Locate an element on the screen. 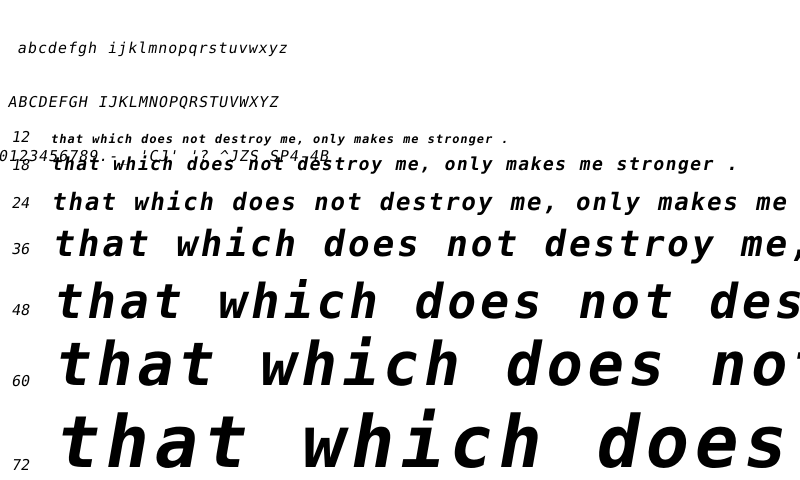 The image size is (800, 480). lowercase-glyphs: abcdefgh ijklmnopqrstuvwxyz is located at coordinates (153, 48).